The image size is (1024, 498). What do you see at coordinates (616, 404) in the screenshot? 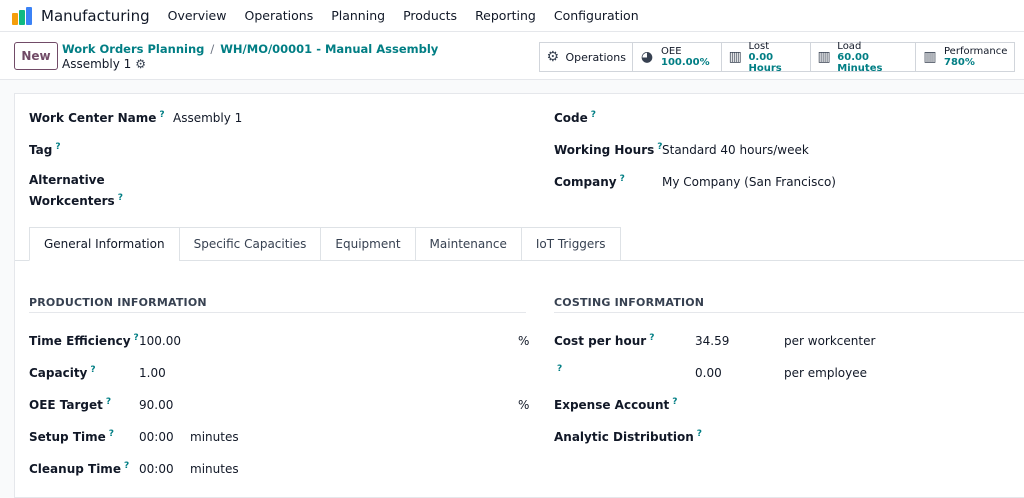
I see `expense-account-label: Expense Account?` at bounding box center [616, 404].